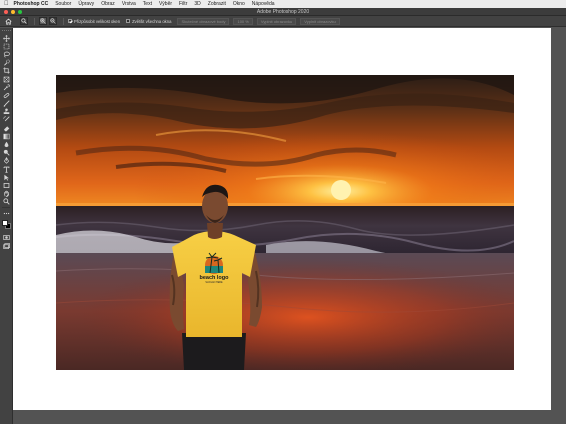 This screenshot has height=424, width=566. Describe the element at coordinates (6, 237) in the screenshot. I see `quick-mask-icon` at that location.